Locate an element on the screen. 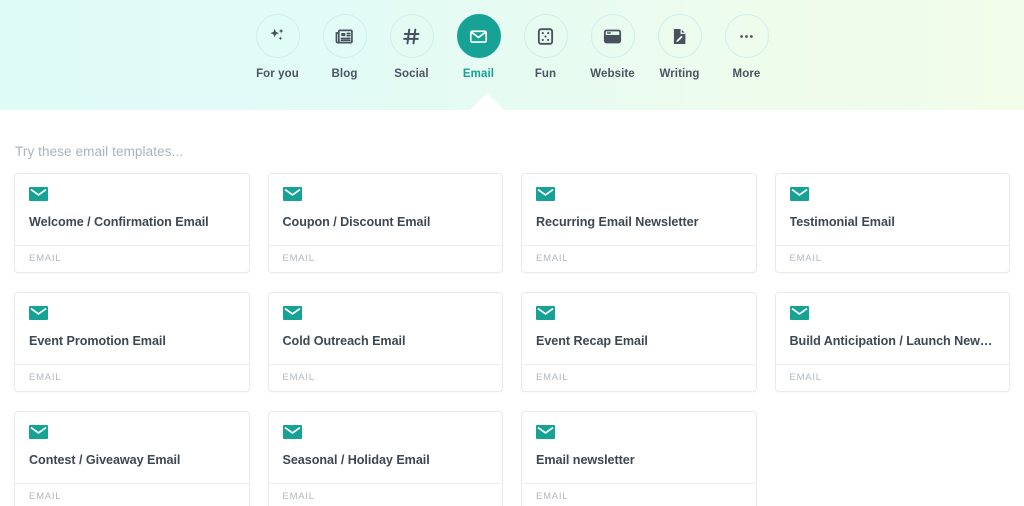  template-card: Welcome / Confirmation Email EMAIL is located at coordinates (132, 223).